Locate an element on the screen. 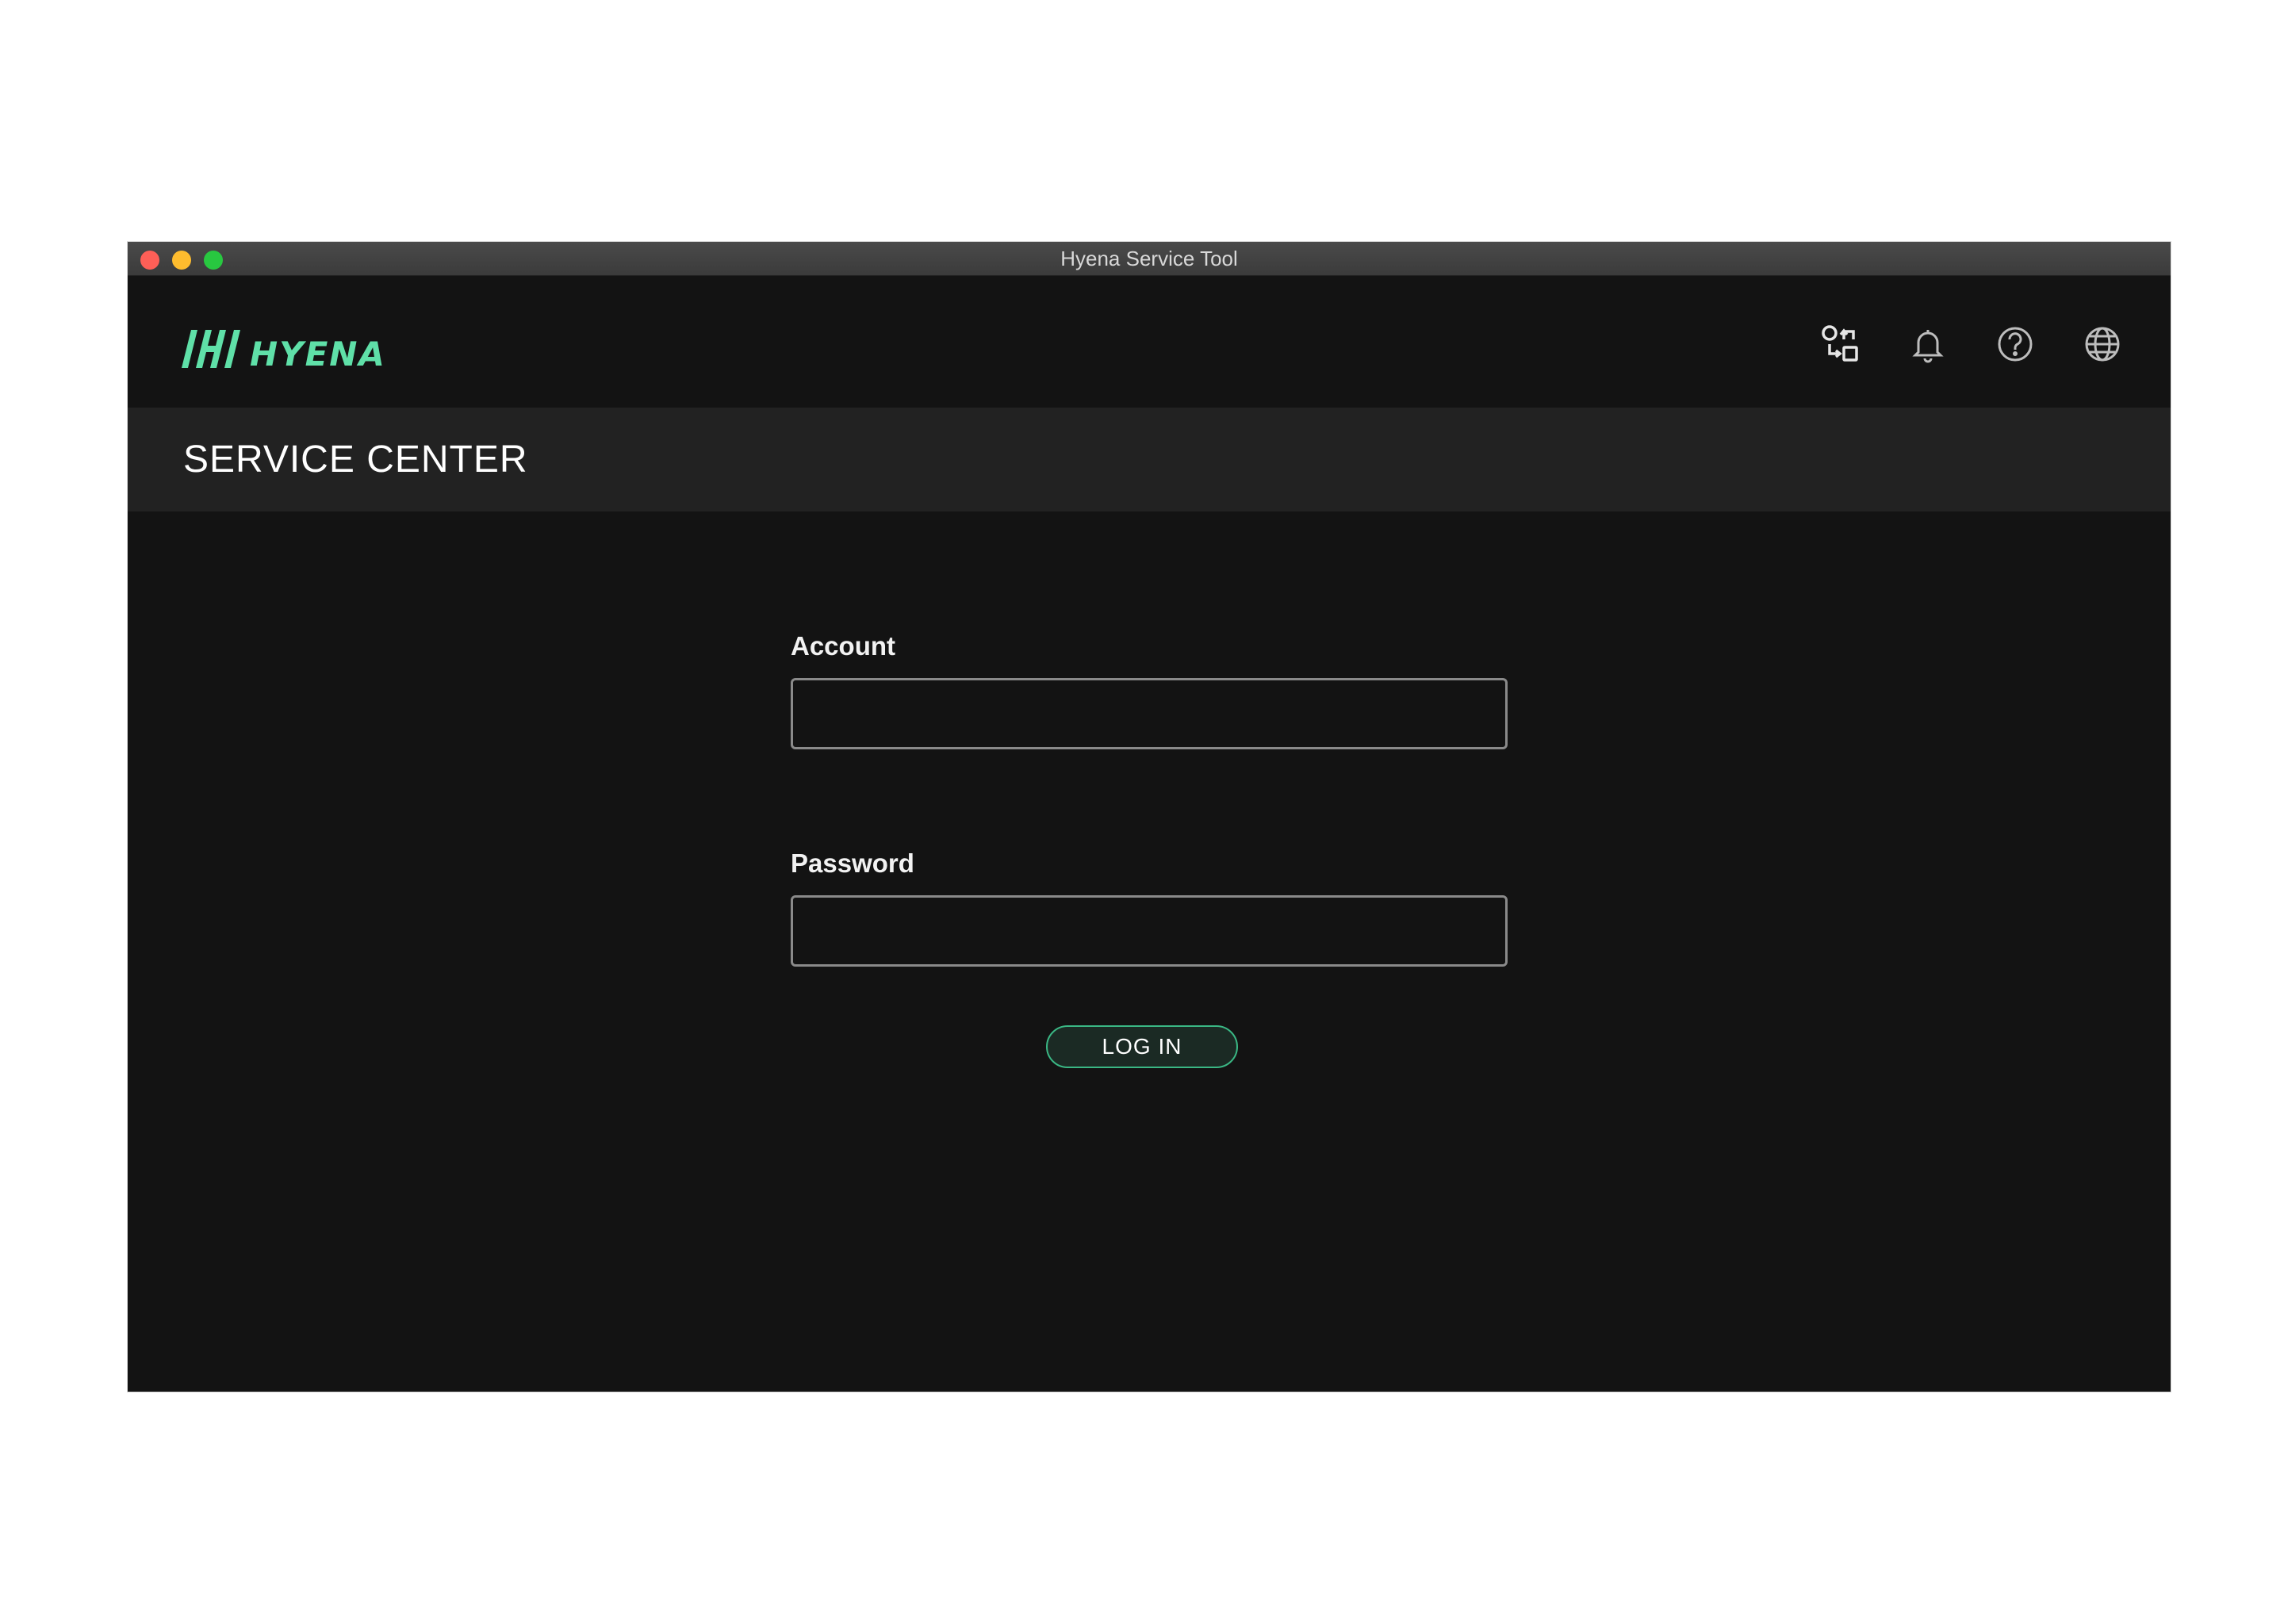  window-title: Hyena Service Tool is located at coordinates (1149, 258).